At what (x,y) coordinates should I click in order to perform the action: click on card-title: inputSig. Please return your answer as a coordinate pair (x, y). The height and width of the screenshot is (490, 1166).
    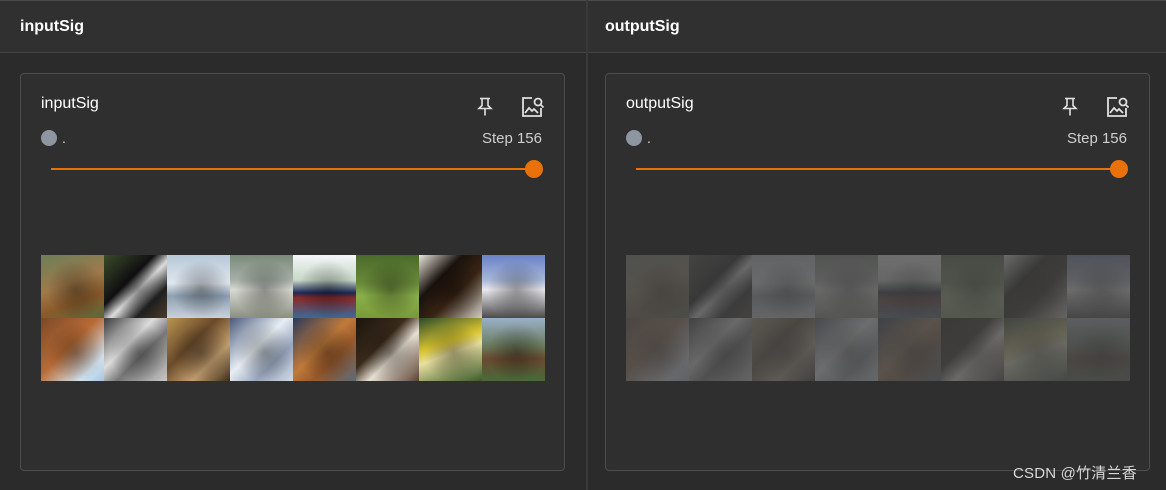
    Looking at the image, I should click on (70, 103).